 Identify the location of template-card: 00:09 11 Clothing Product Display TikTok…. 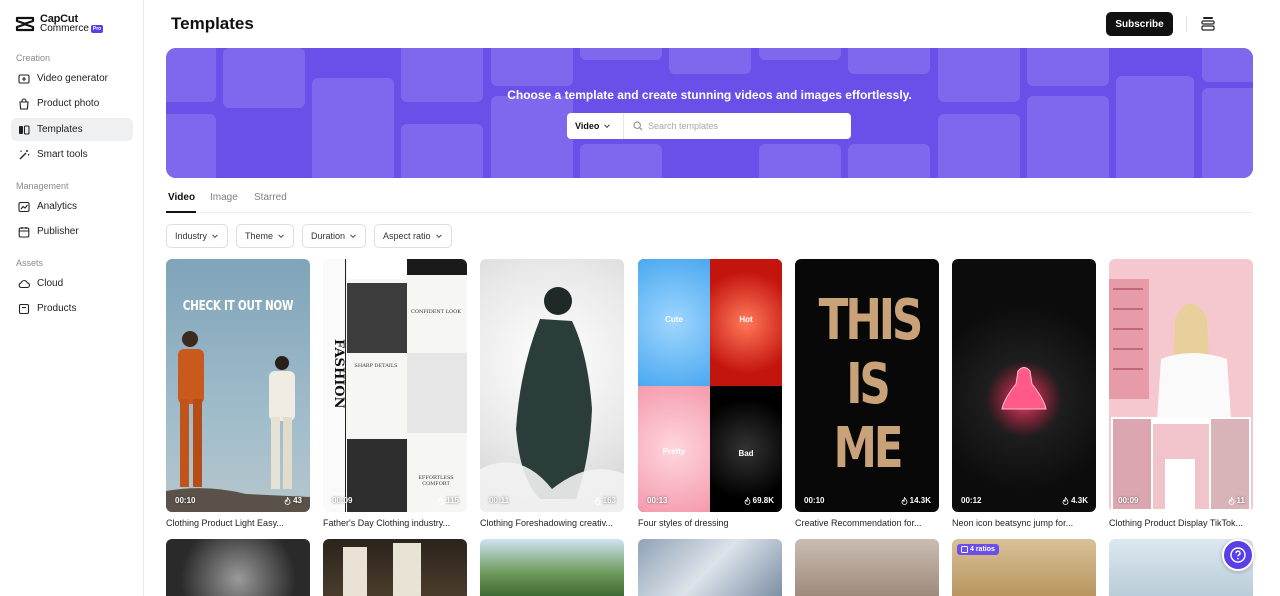
(1181, 393).